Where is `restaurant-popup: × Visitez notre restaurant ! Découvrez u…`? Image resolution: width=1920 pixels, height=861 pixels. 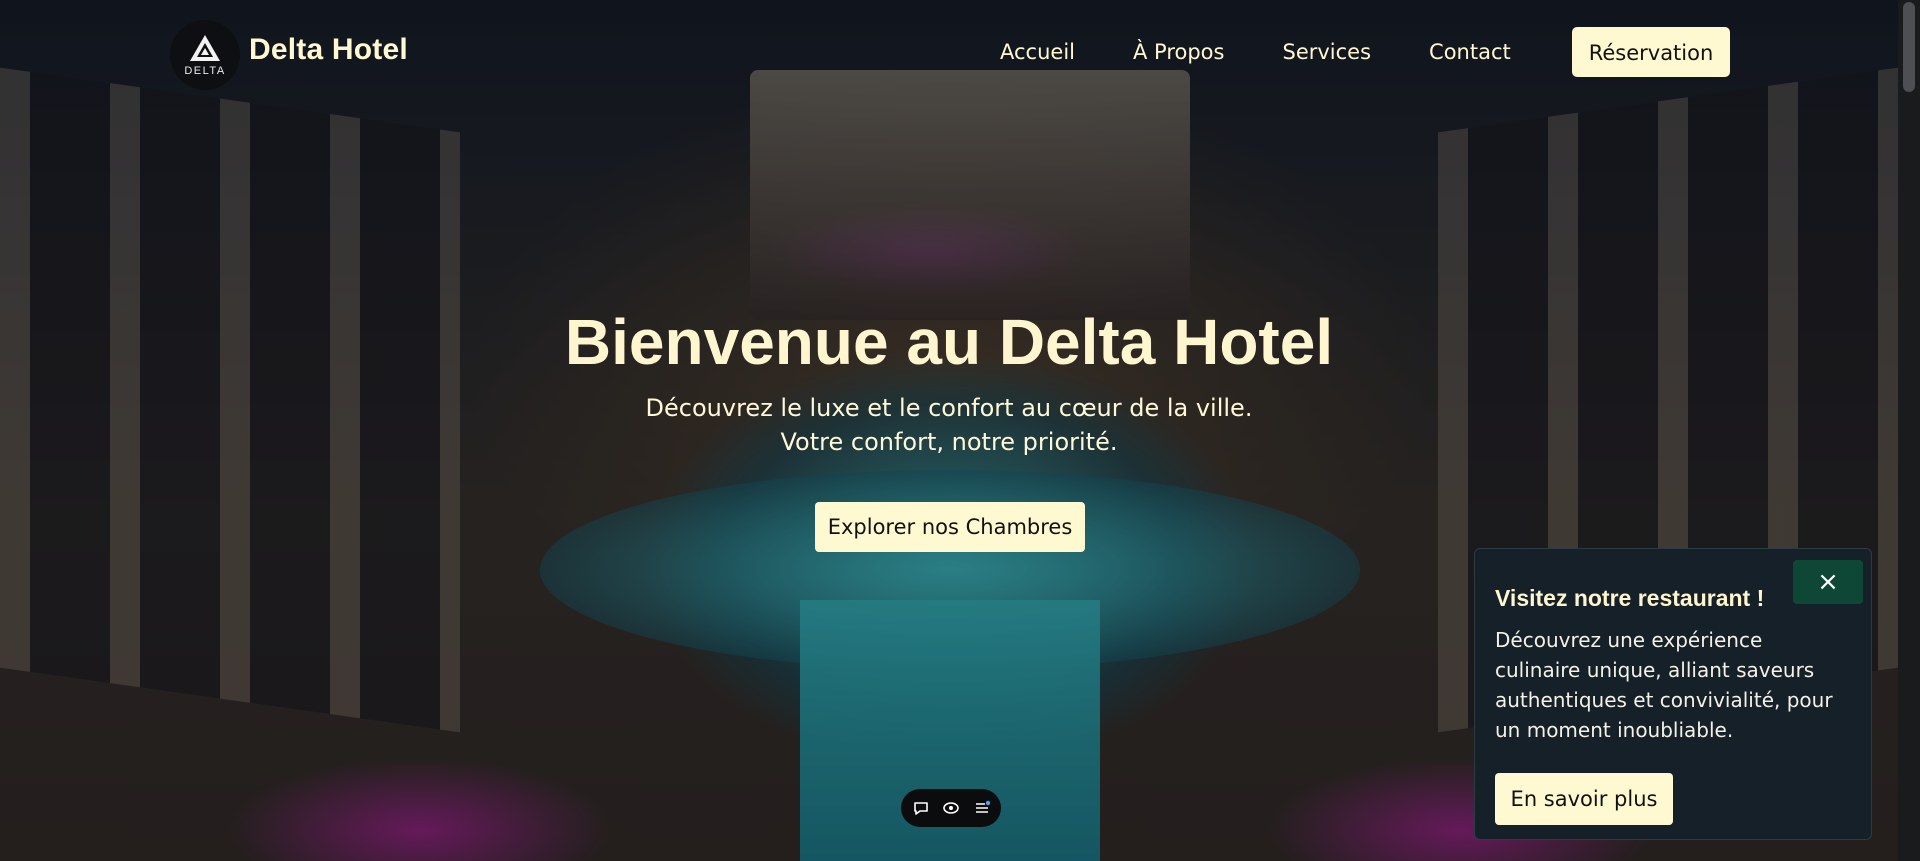
restaurant-popup: × Visitez notre restaurant ! Découvrez u… is located at coordinates (1673, 694).